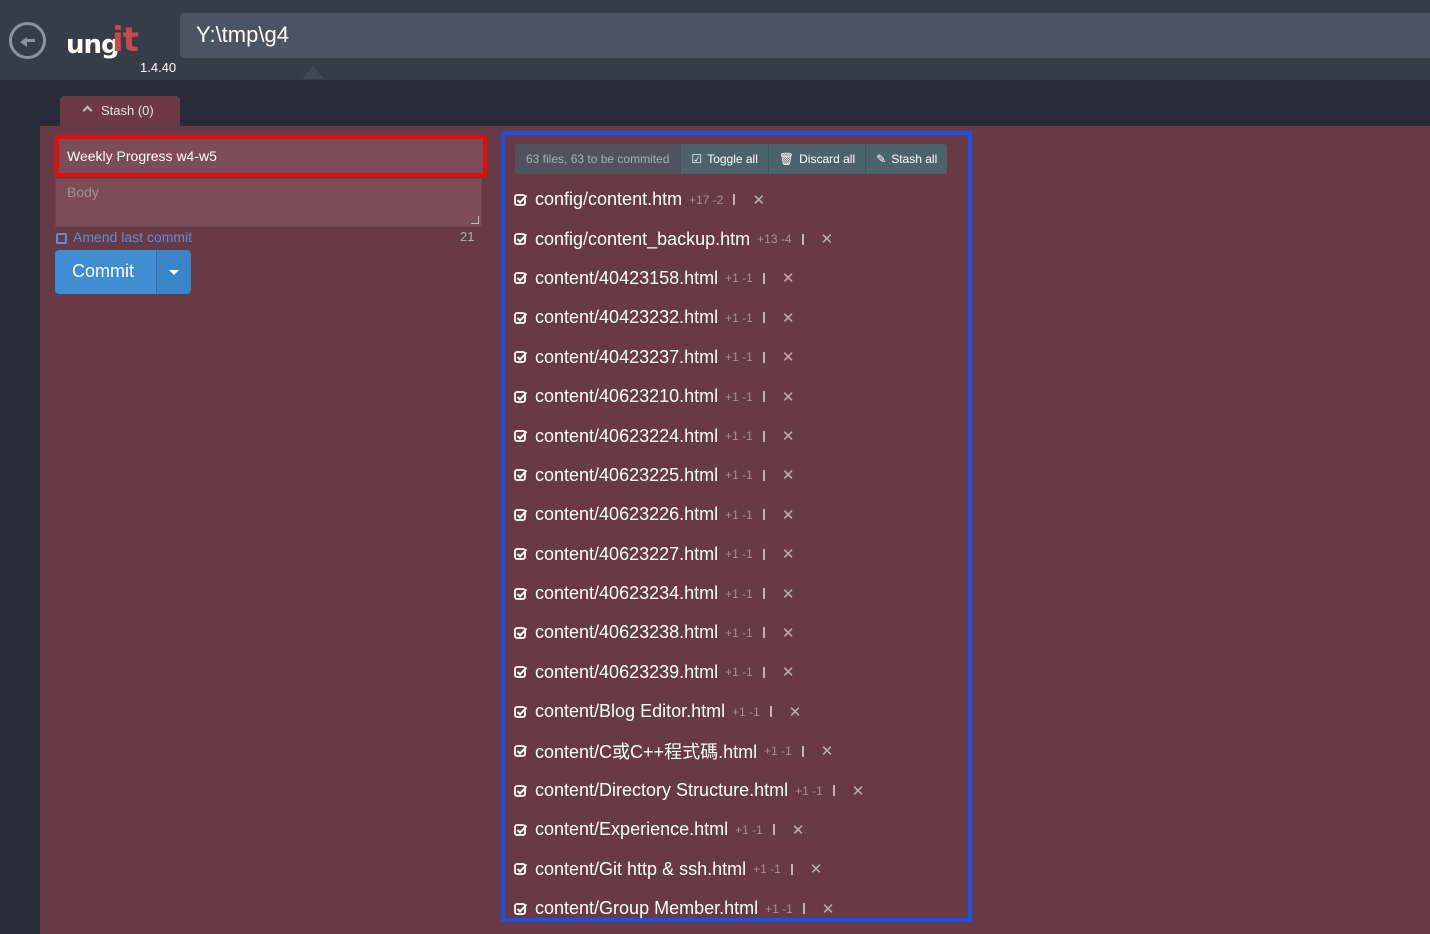  Describe the element at coordinates (120, 111) in the screenshot. I see `stash-toggle-button: Stash (0)` at that location.